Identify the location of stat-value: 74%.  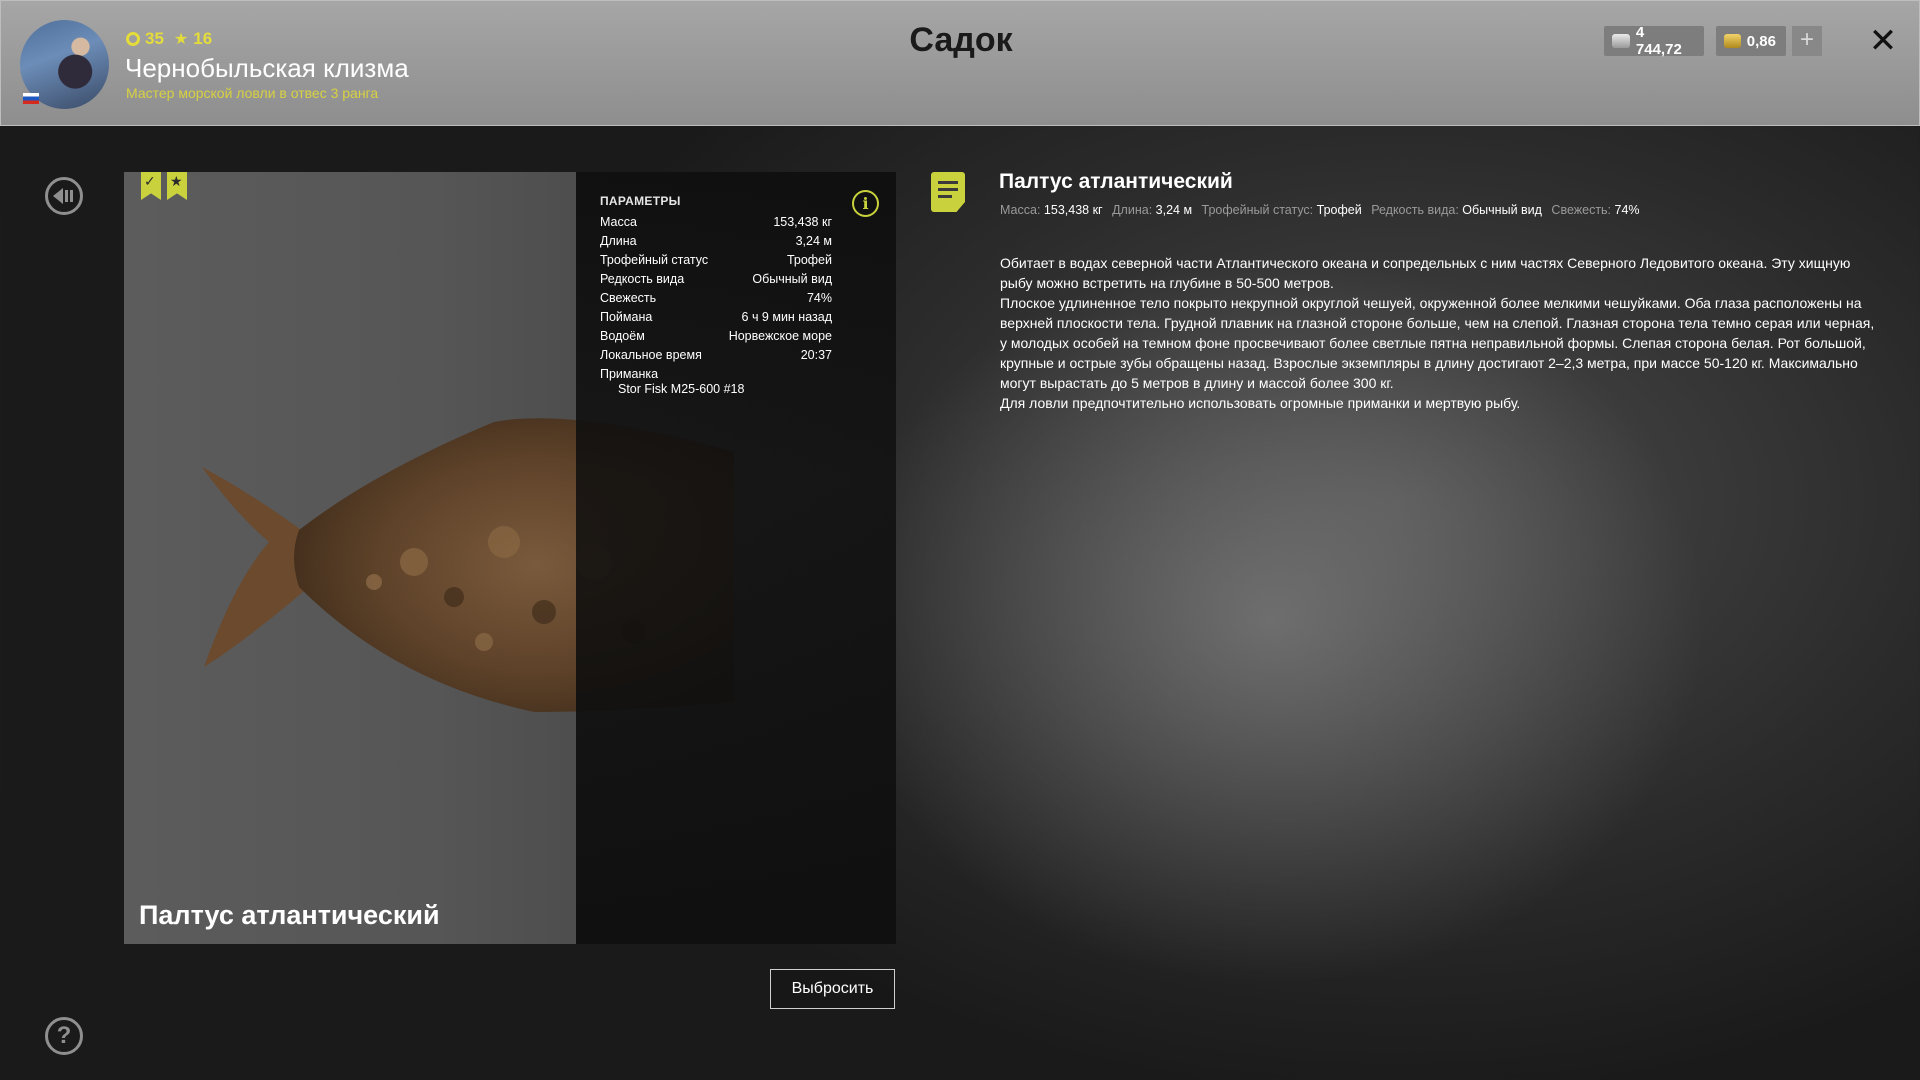
(1627, 210).